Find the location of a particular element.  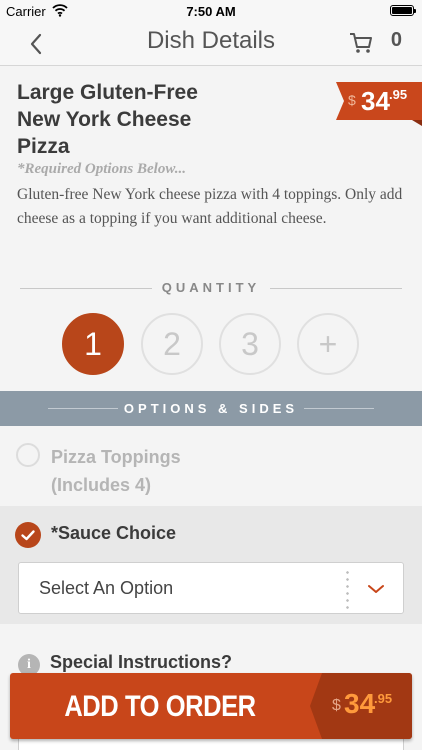

special-instructions-label: Special Instructions? is located at coordinates (141, 662).